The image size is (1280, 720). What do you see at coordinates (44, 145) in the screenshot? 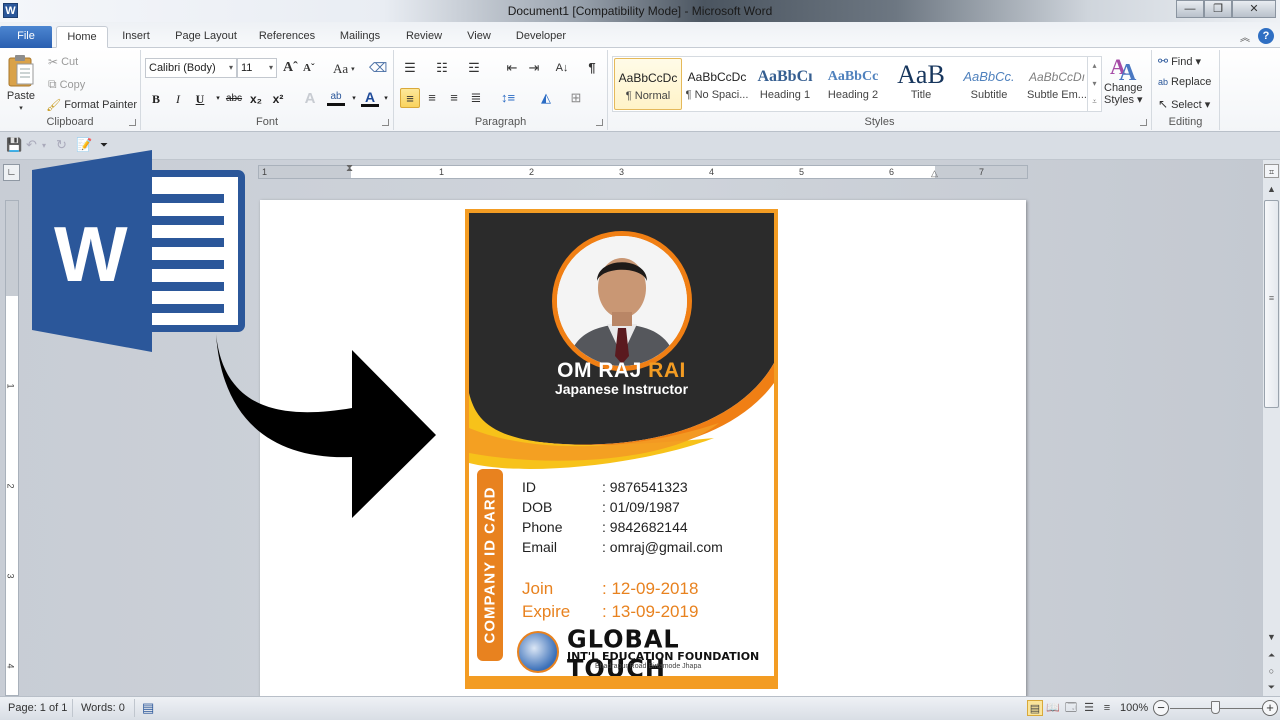
I see `undo-dropdown-icon: ▾` at bounding box center [44, 145].